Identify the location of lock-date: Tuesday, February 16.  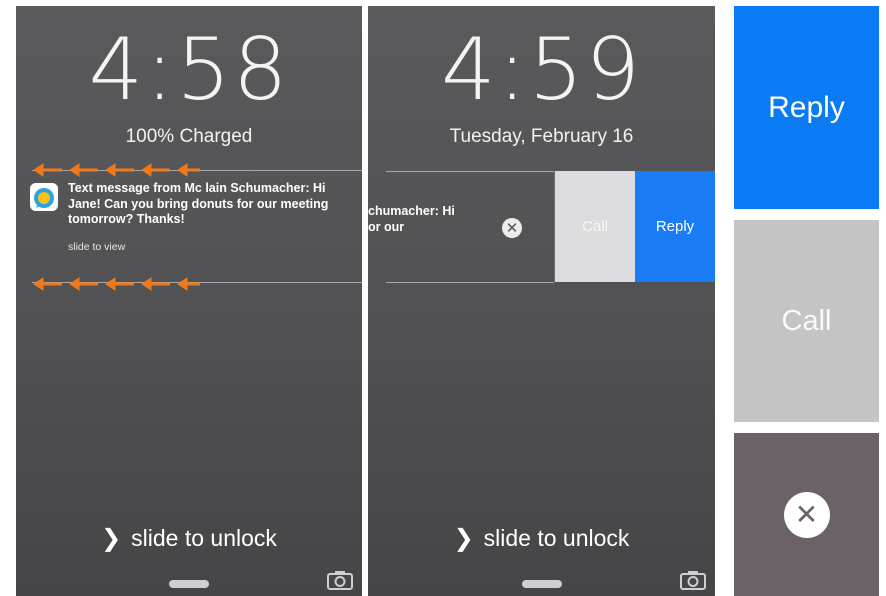
(541, 136).